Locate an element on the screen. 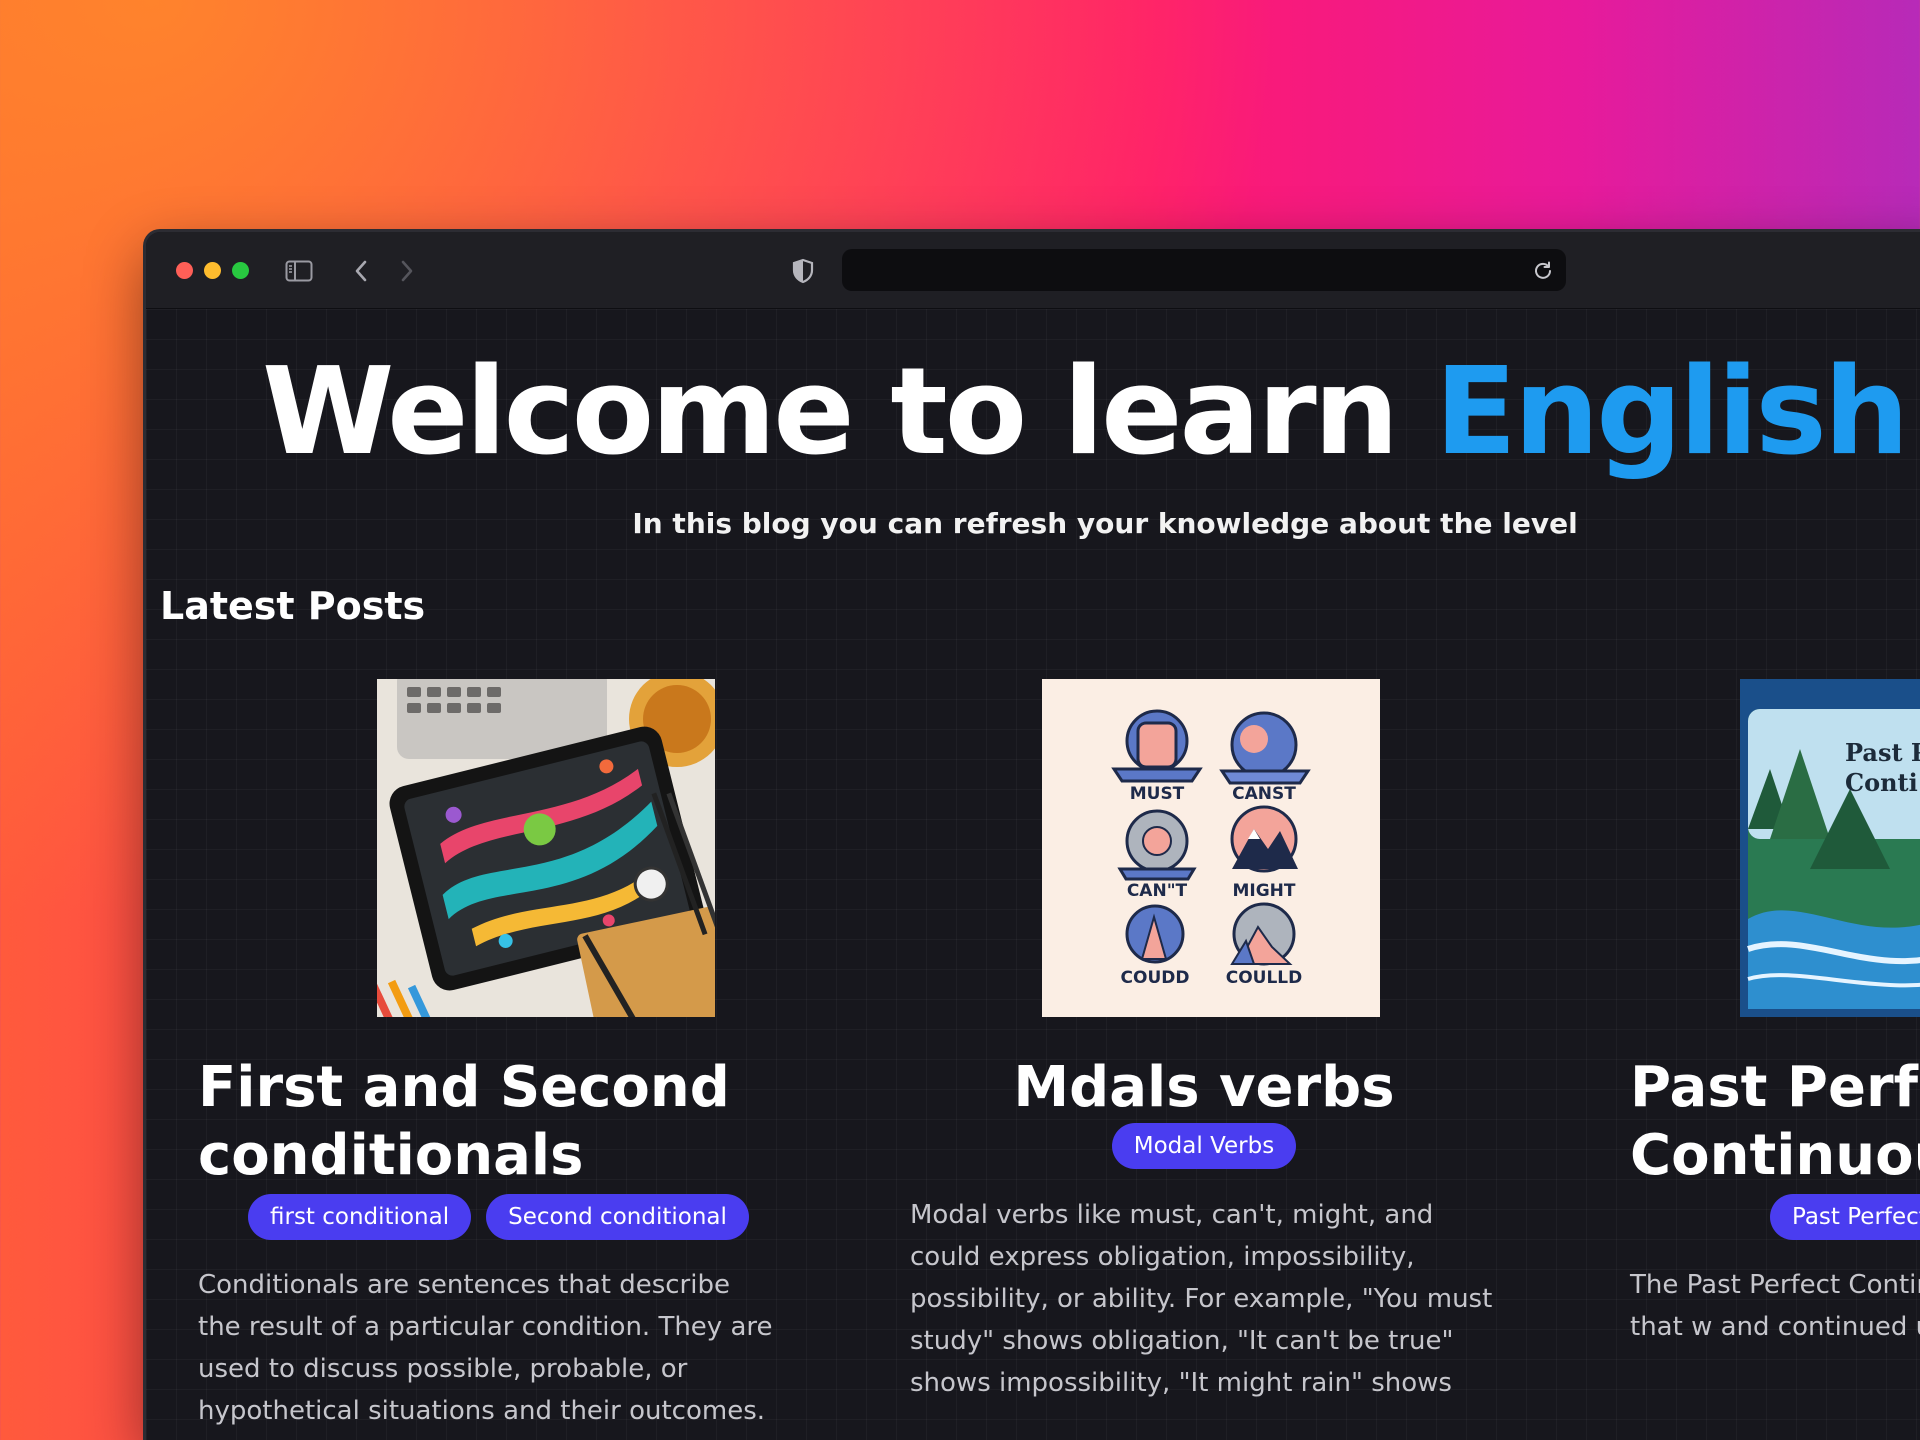 This screenshot has height=1440, width=1920. tag-second-conditional: Second conditional is located at coordinates (617, 1217).